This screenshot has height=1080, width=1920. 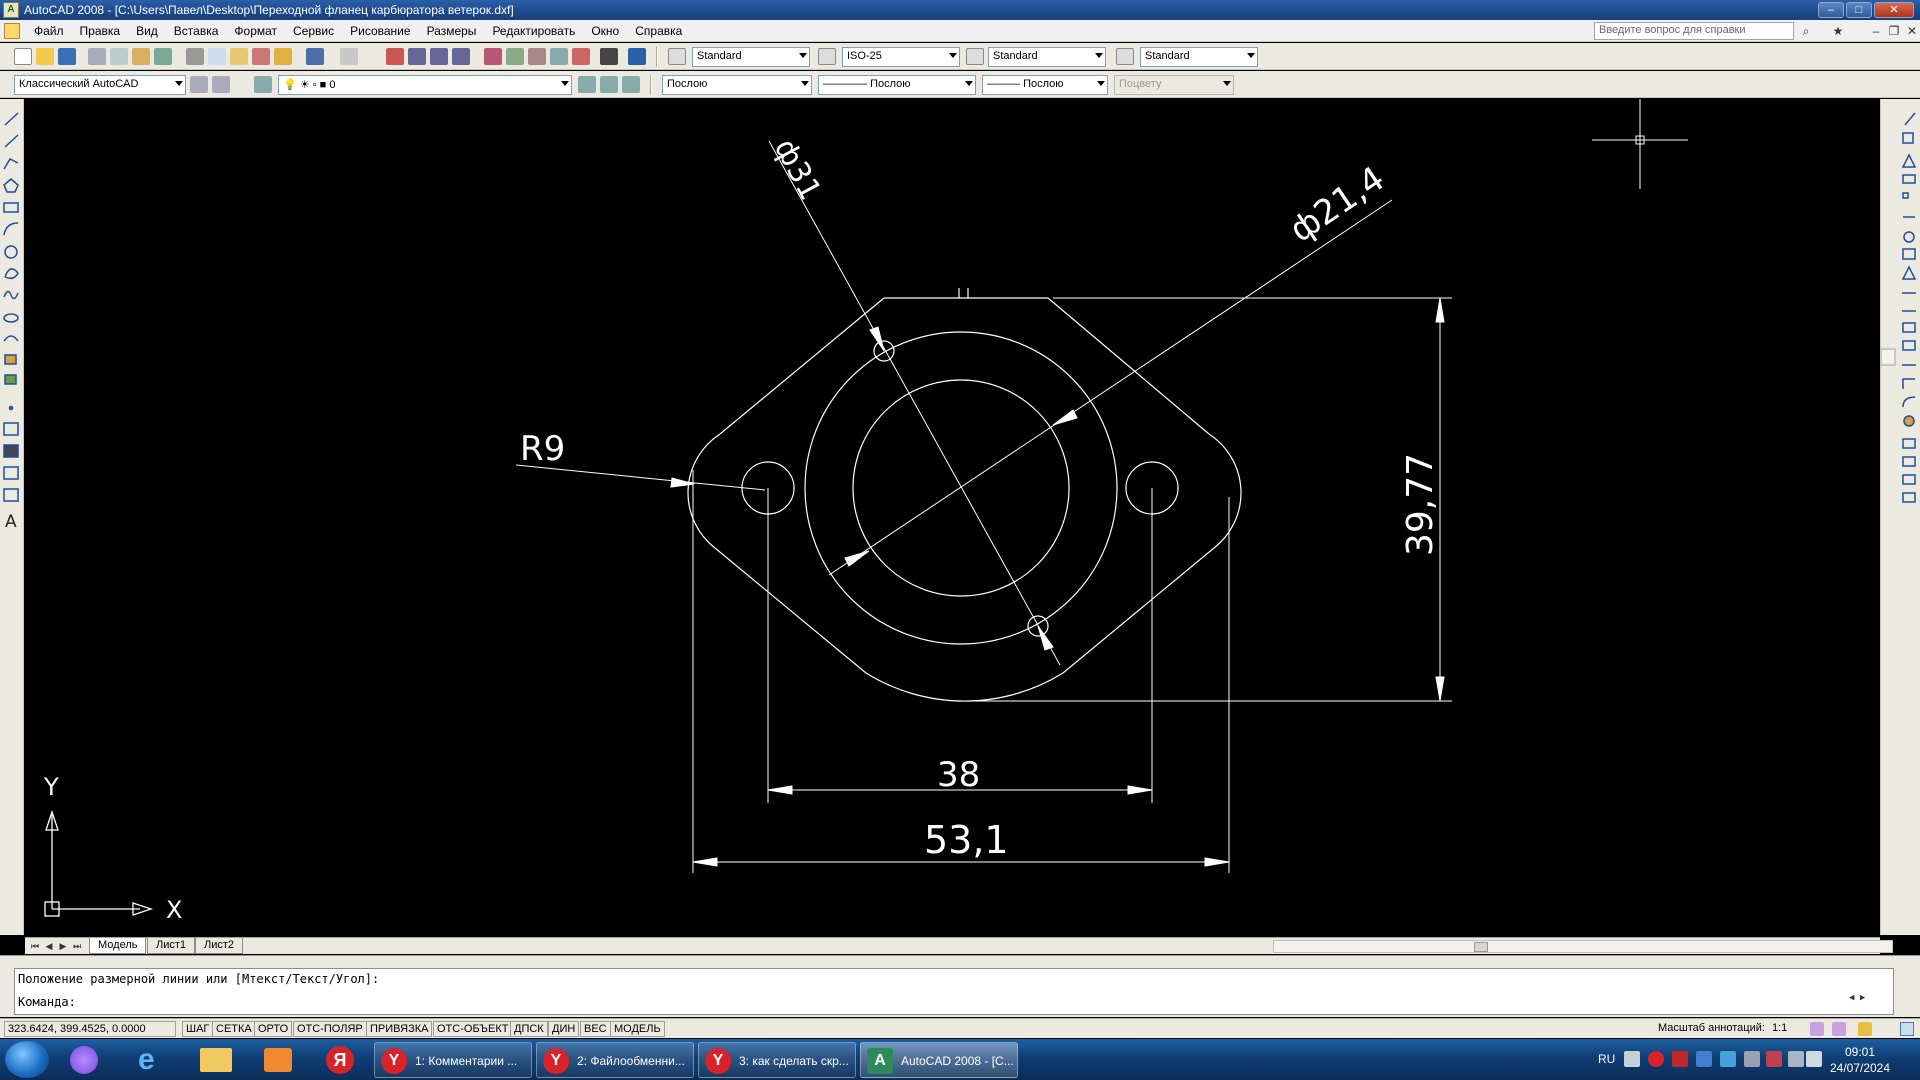 What do you see at coordinates (1908, 383) in the screenshot?
I see `chamfer-icon` at bounding box center [1908, 383].